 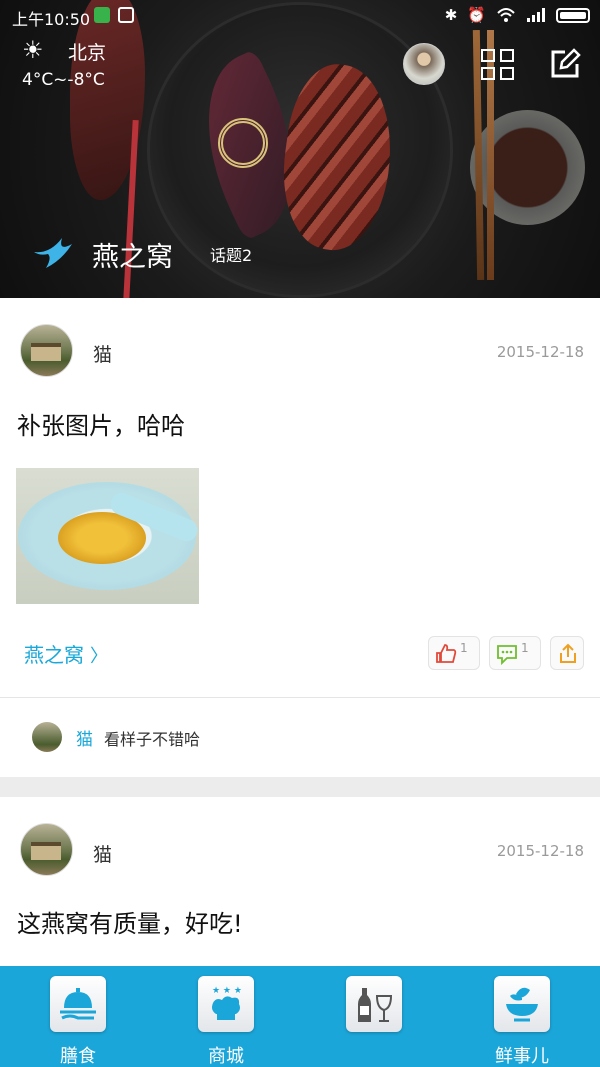 I want to click on battery-icon, so click(x=573, y=15).